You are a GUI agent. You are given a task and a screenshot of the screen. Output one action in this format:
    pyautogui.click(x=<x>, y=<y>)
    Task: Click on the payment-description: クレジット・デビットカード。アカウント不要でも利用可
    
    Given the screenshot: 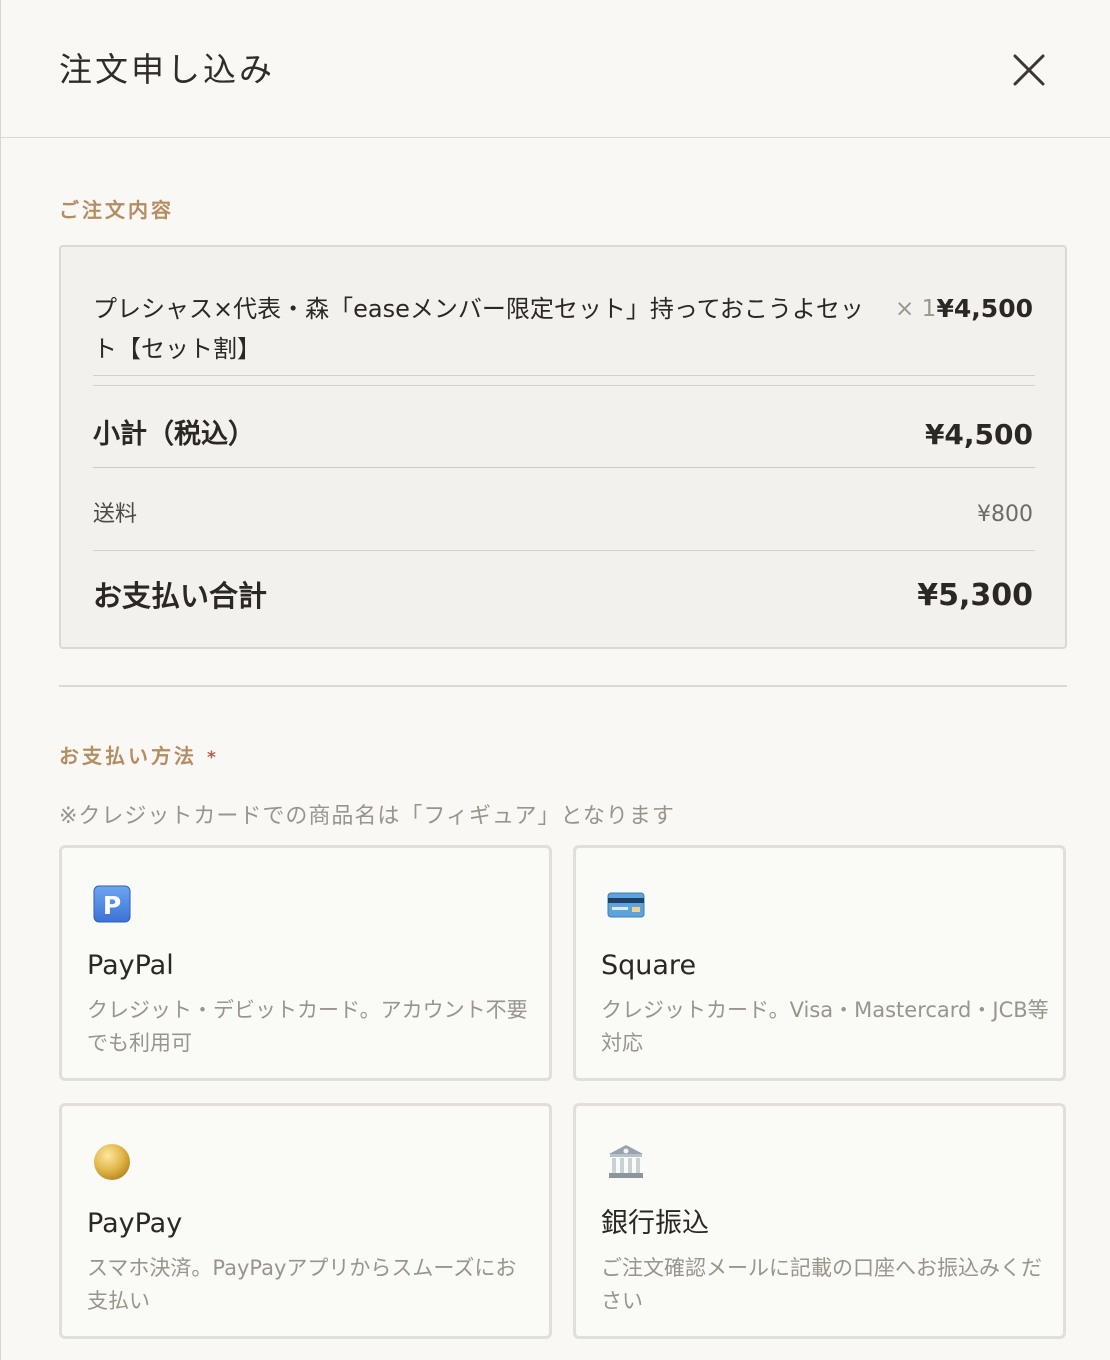 What is the action you would take?
    pyautogui.click(x=307, y=1026)
    